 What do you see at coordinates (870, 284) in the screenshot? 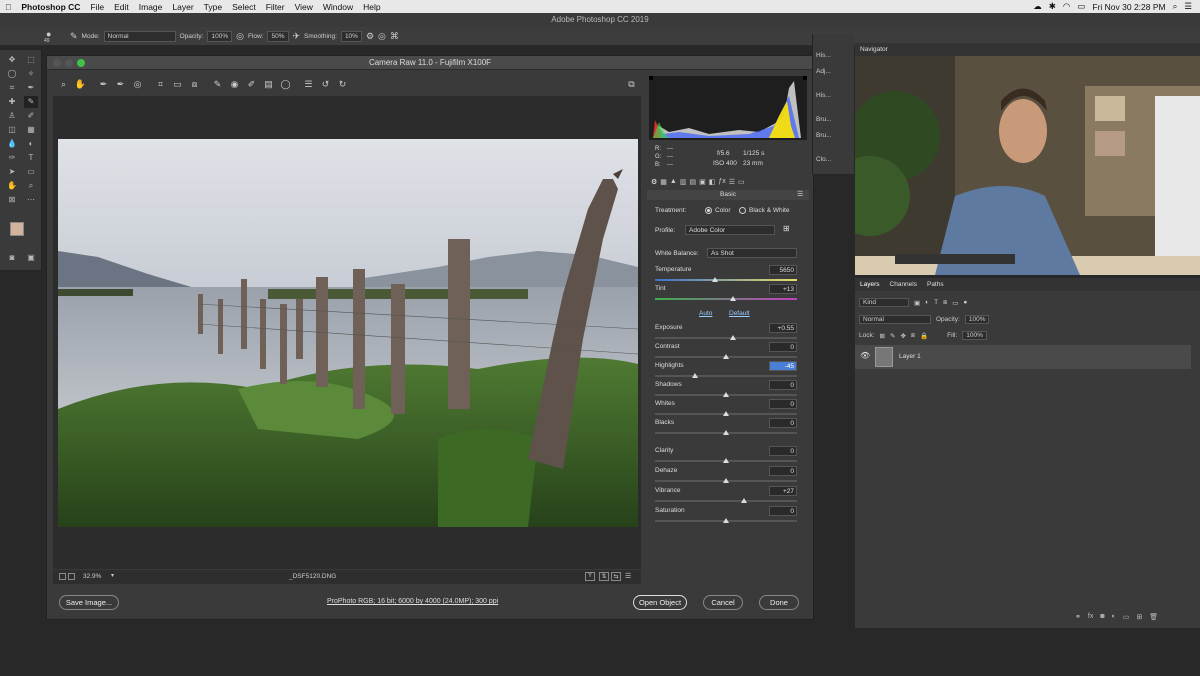
I see `tab-layers: Layers` at bounding box center [870, 284].